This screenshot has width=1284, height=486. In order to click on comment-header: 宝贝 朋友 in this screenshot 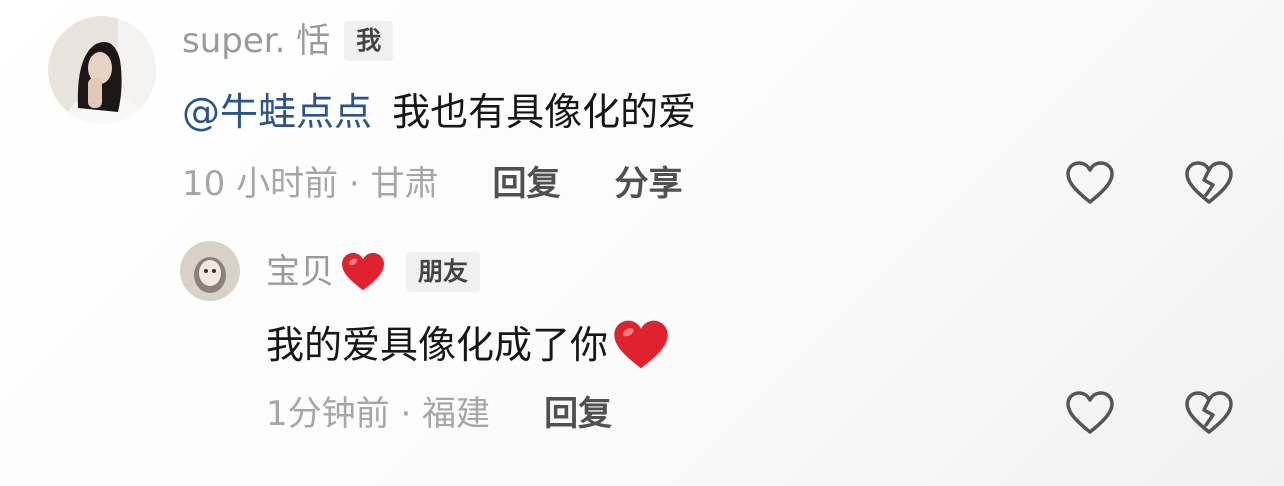, I will do `click(373, 272)`.